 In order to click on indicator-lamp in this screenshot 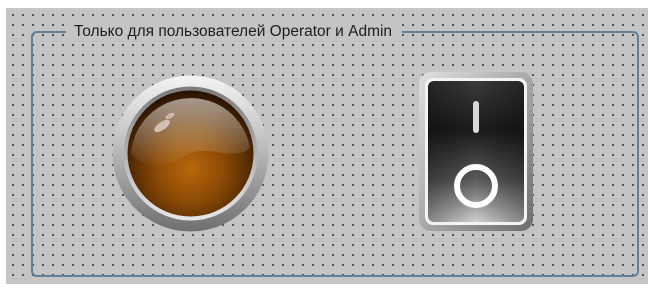, I will do `click(190, 153)`.